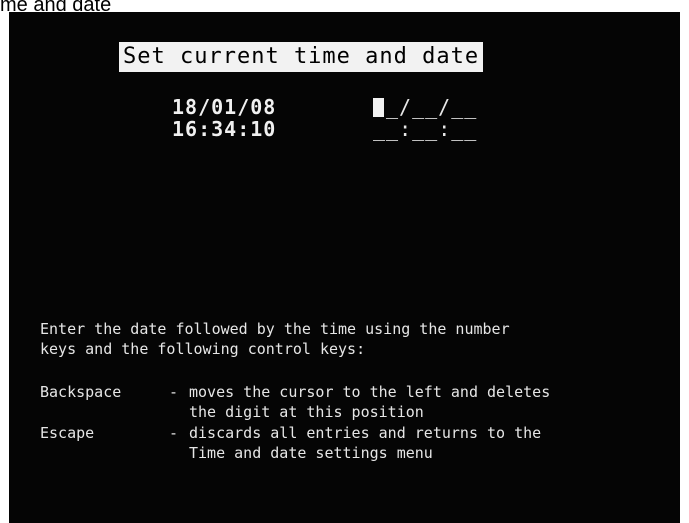 The height and width of the screenshot is (523, 689). What do you see at coordinates (365, 433) in the screenshot?
I see `escape-description-line-1: discards all entries and returns to the` at bounding box center [365, 433].